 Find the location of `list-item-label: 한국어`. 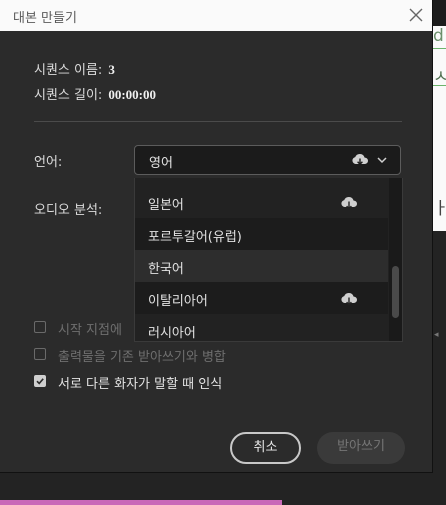

list-item-label: 한국어 is located at coordinates (166, 269).